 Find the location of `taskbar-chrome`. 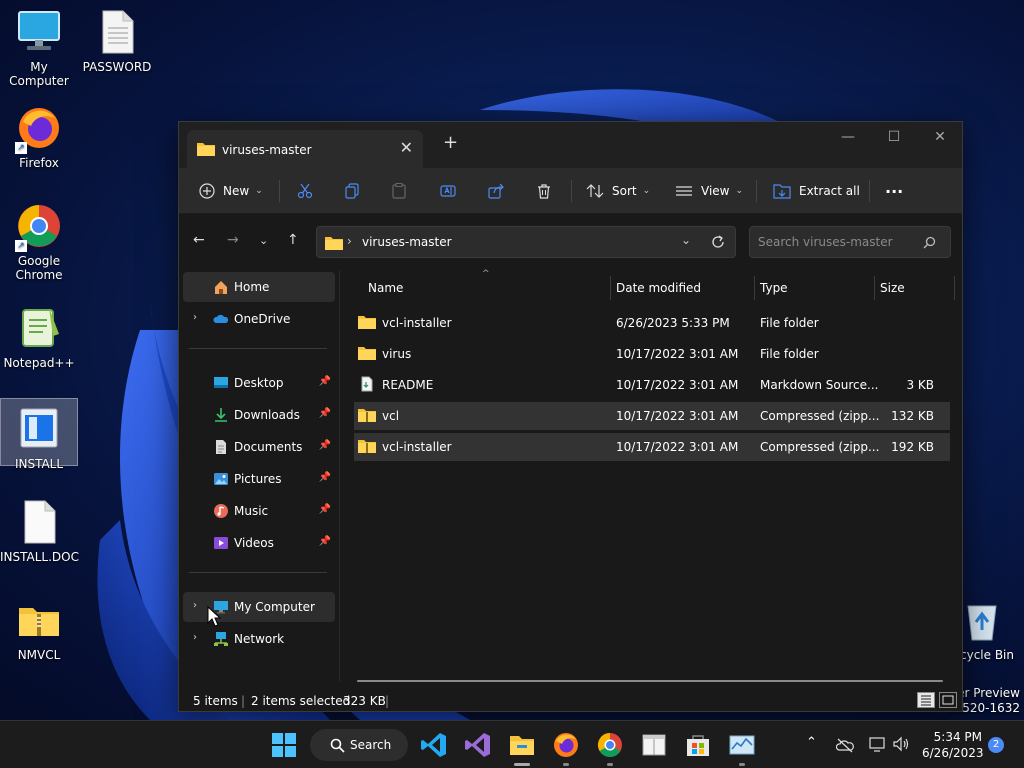

taskbar-chrome is located at coordinates (610, 748).